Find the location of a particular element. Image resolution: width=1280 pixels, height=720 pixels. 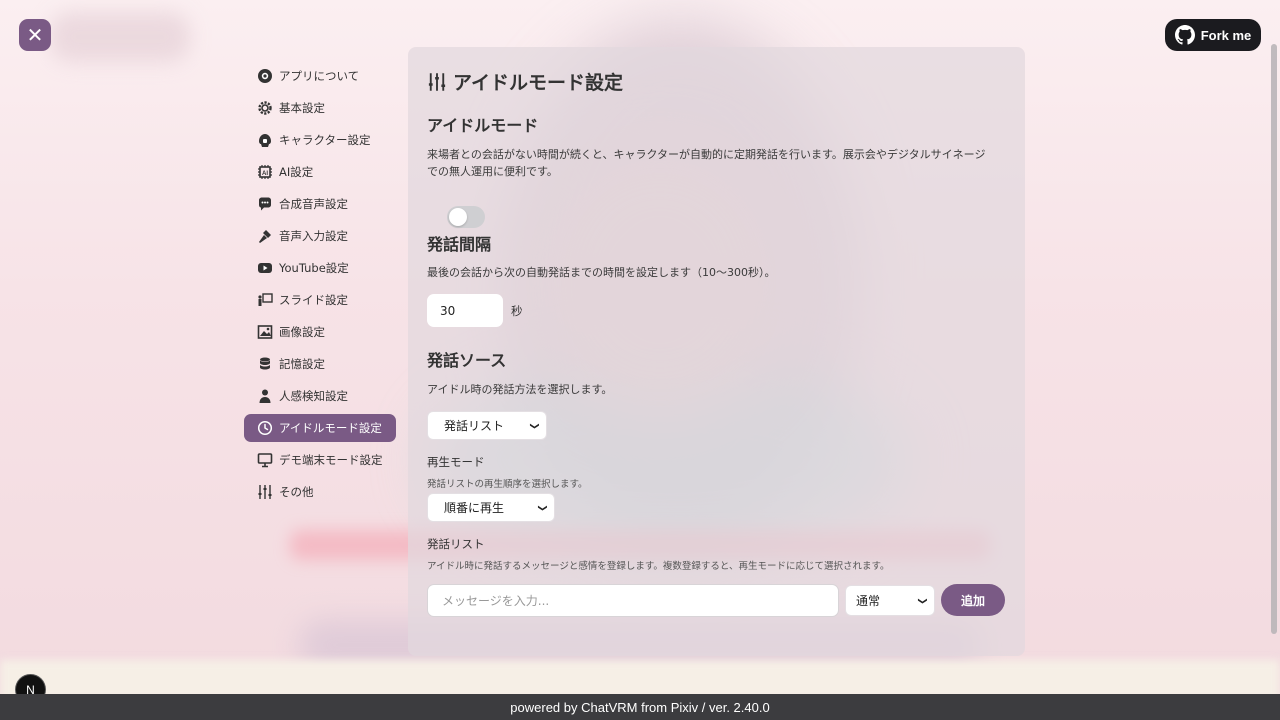

sidebar-item-demo-terminal: デモ端末モード設定 is located at coordinates (320, 460).